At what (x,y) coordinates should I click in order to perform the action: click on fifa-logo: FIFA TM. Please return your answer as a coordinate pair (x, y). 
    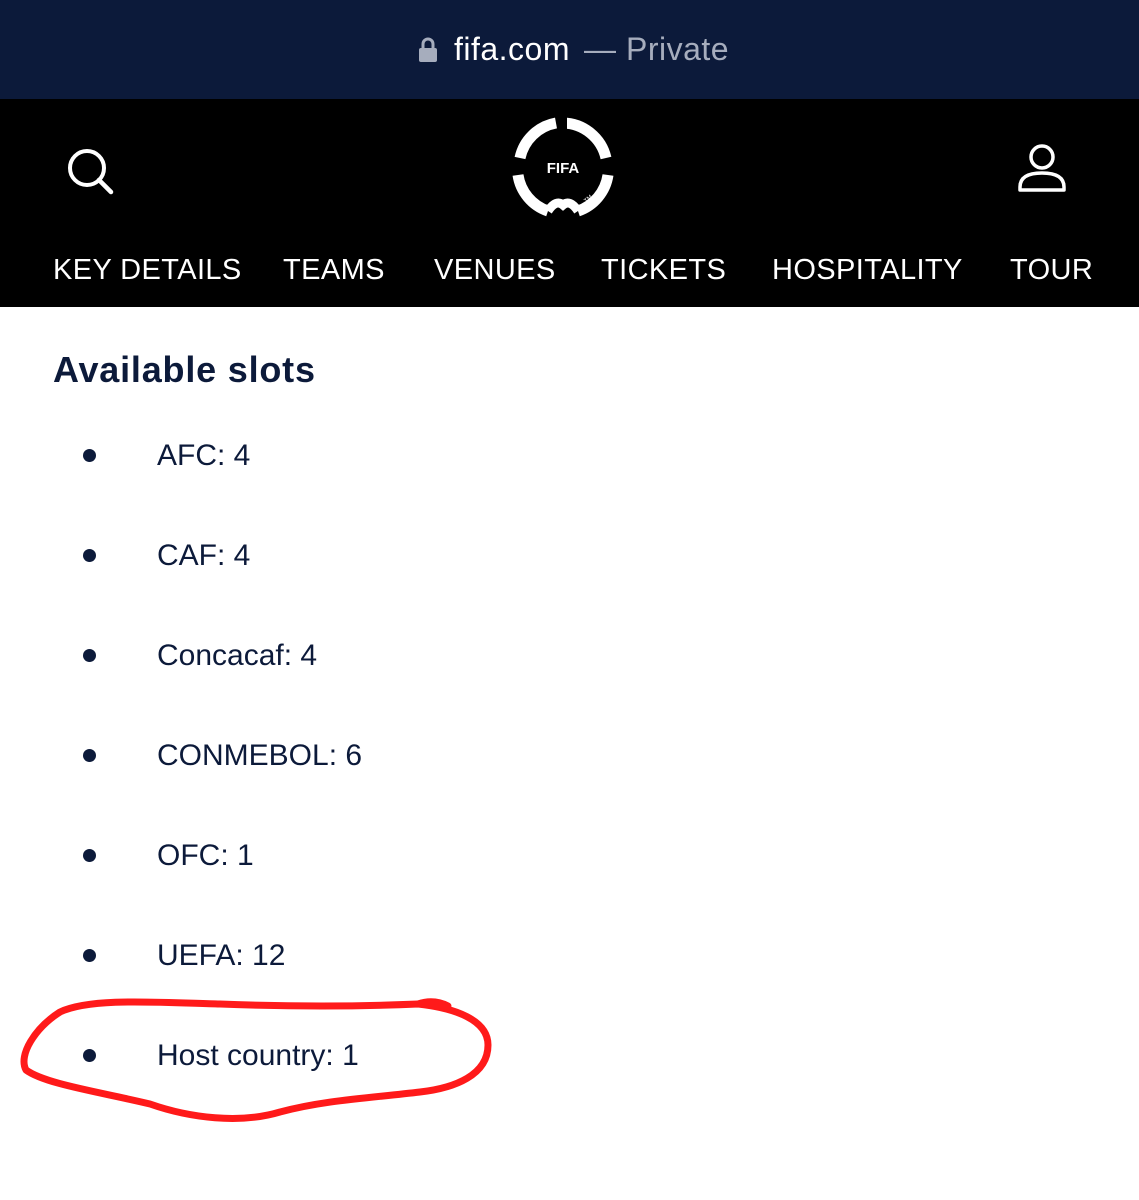
    Looking at the image, I should click on (563, 168).